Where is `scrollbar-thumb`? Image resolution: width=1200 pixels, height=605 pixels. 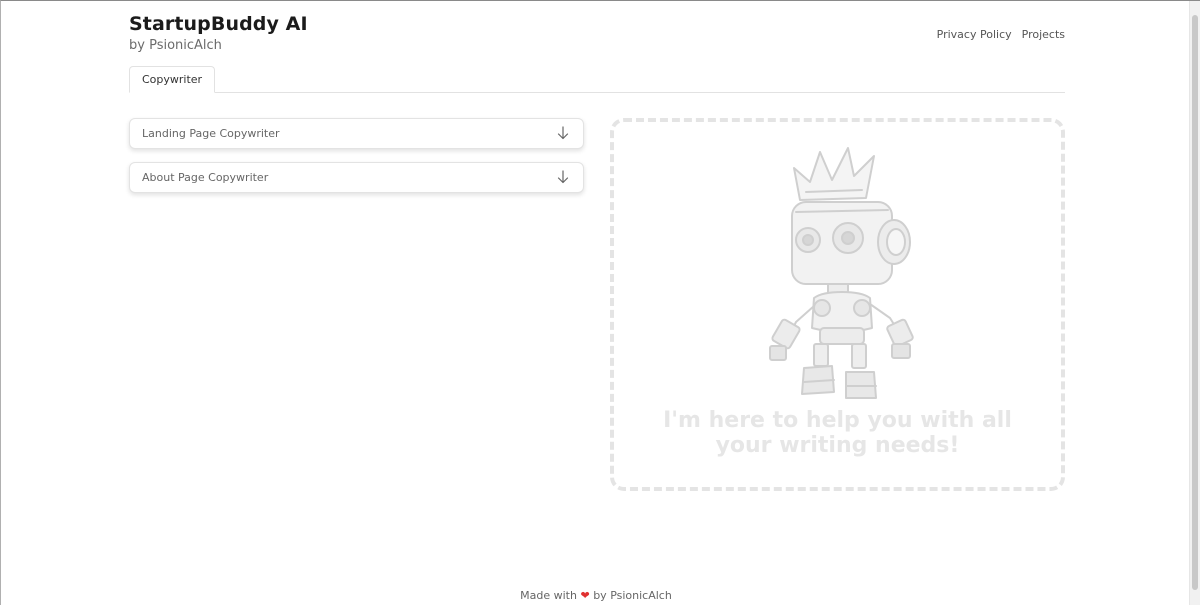
scrollbar-thumb is located at coordinates (1195, 302).